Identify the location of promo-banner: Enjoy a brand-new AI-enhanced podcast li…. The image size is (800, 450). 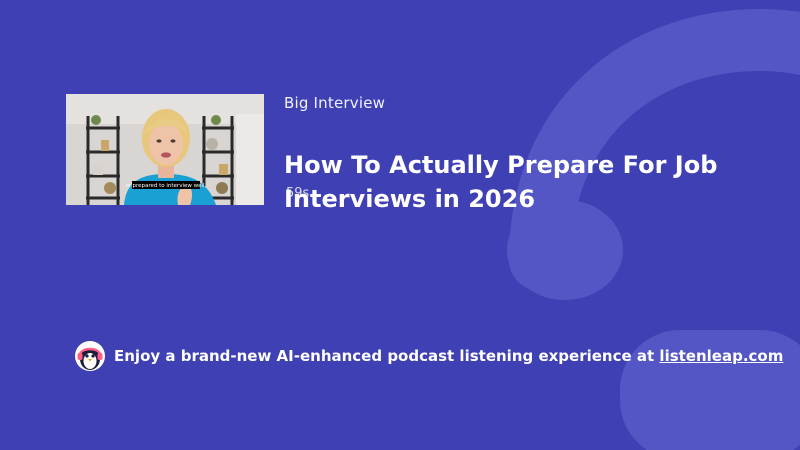
(428, 356).